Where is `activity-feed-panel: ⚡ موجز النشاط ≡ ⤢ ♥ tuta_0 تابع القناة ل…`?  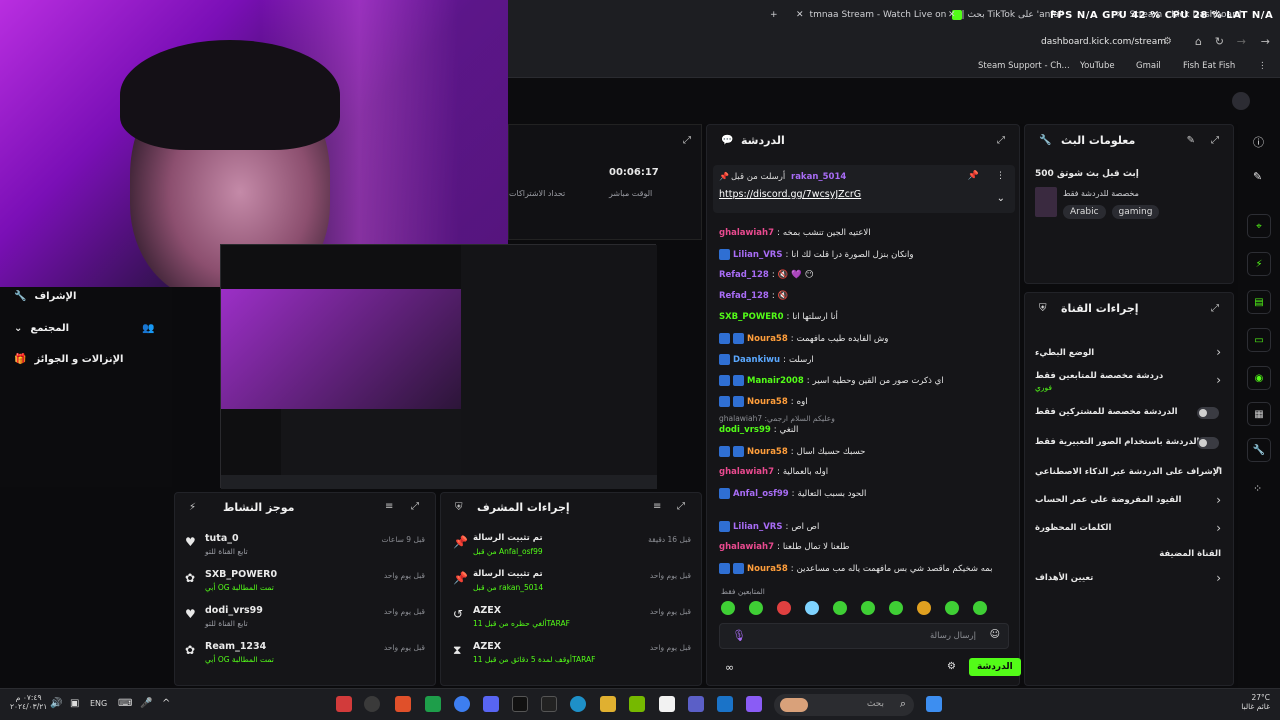
activity-feed-panel: ⚡ موجز النشاط ≡ ⤢ ♥ tuta_0 تابع القناة ل… is located at coordinates (305, 589).